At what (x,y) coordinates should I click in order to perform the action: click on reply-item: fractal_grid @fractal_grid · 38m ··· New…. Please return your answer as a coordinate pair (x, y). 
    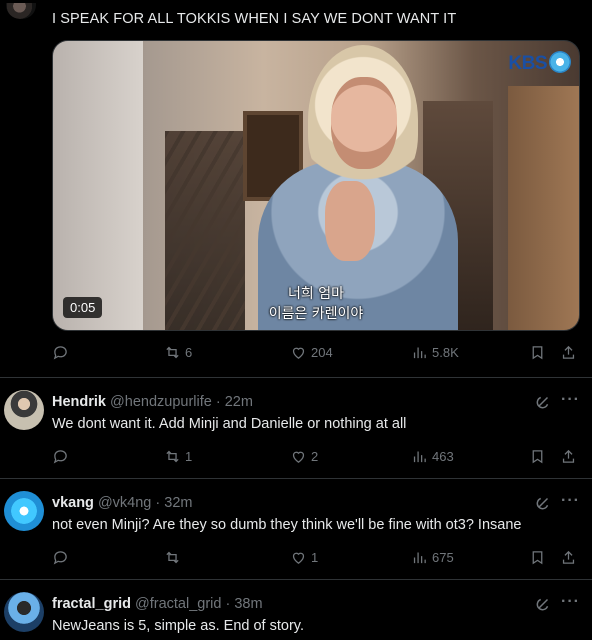
    Looking at the image, I should click on (296, 610).